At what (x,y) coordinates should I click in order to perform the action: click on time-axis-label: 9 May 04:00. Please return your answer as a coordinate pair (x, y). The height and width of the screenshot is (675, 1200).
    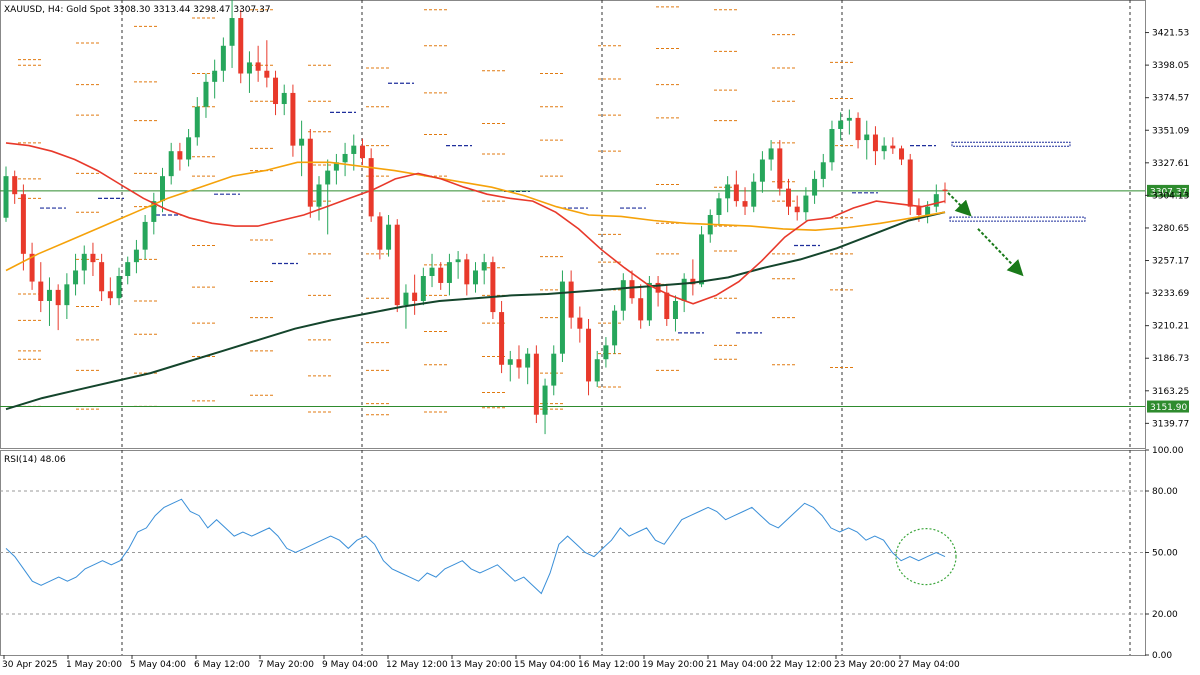
    Looking at the image, I should click on (350, 665).